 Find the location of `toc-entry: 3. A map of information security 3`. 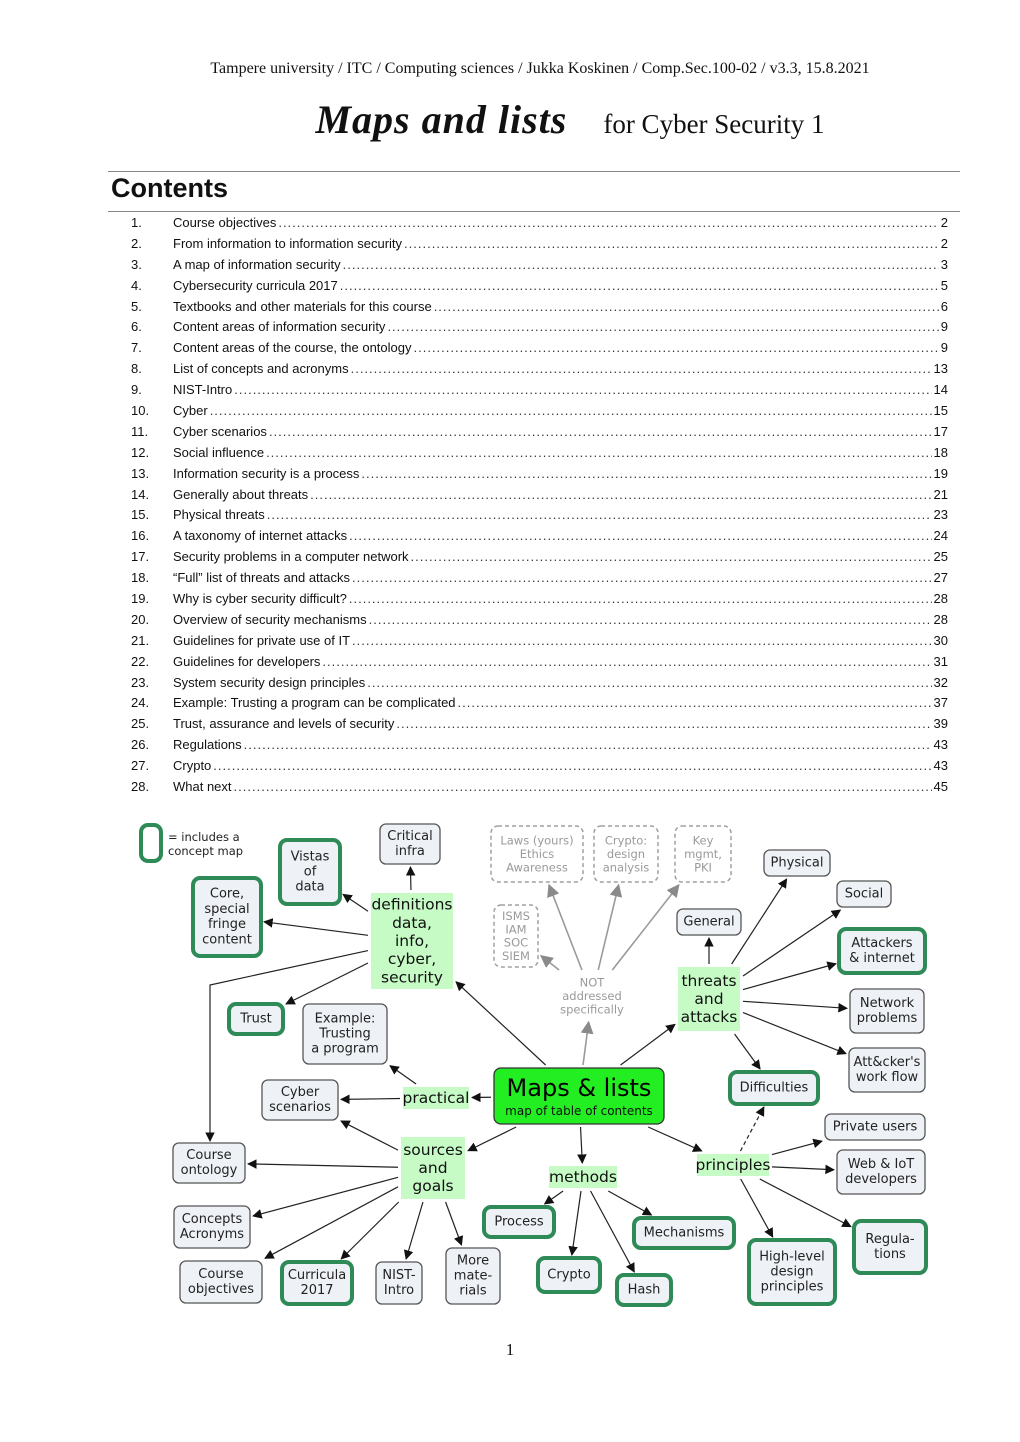

toc-entry: 3. A map of information security 3 is located at coordinates (539, 265).